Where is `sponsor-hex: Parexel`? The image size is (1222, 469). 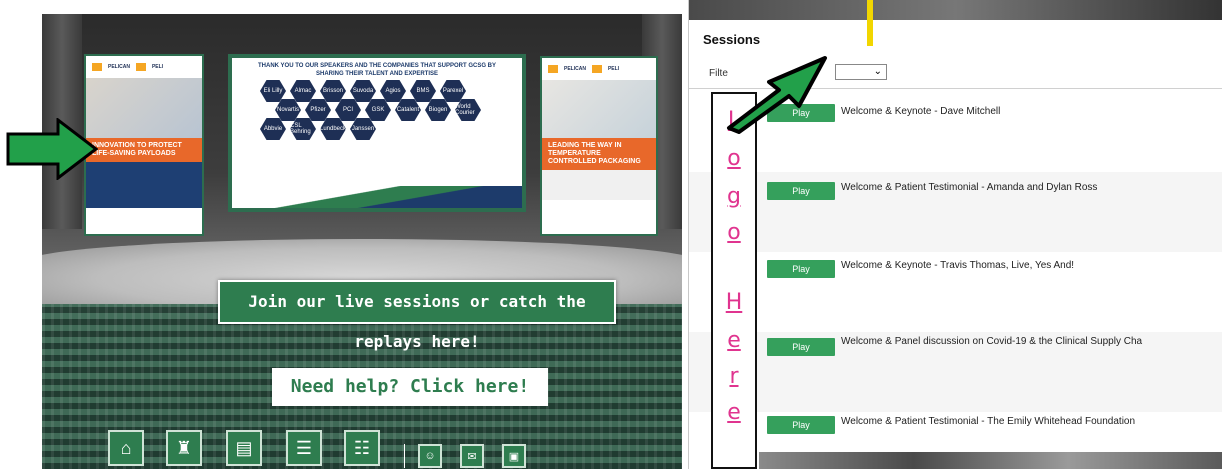
sponsor-hex: Parexel is located at coordinates (453, 91).